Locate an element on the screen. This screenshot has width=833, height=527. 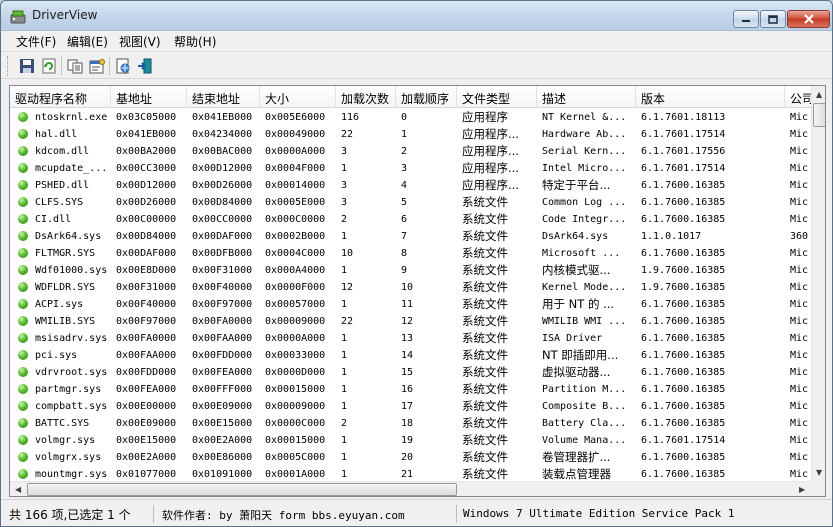
cell-base-address: 0x00C00000 is located at coordinates (146, 219).